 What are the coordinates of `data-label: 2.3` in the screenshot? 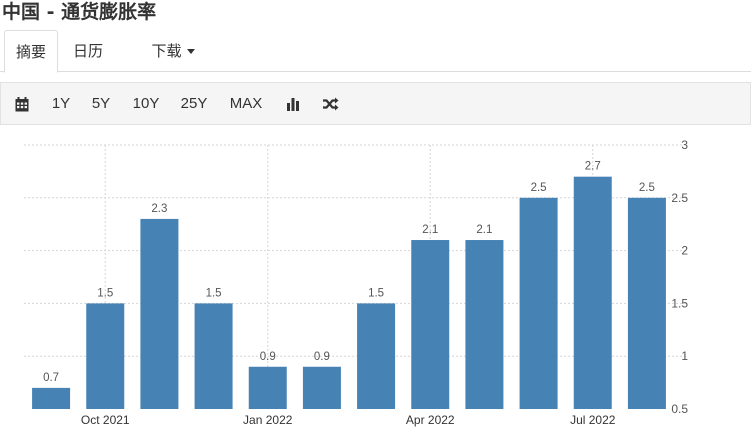 It's located at (159, 209).